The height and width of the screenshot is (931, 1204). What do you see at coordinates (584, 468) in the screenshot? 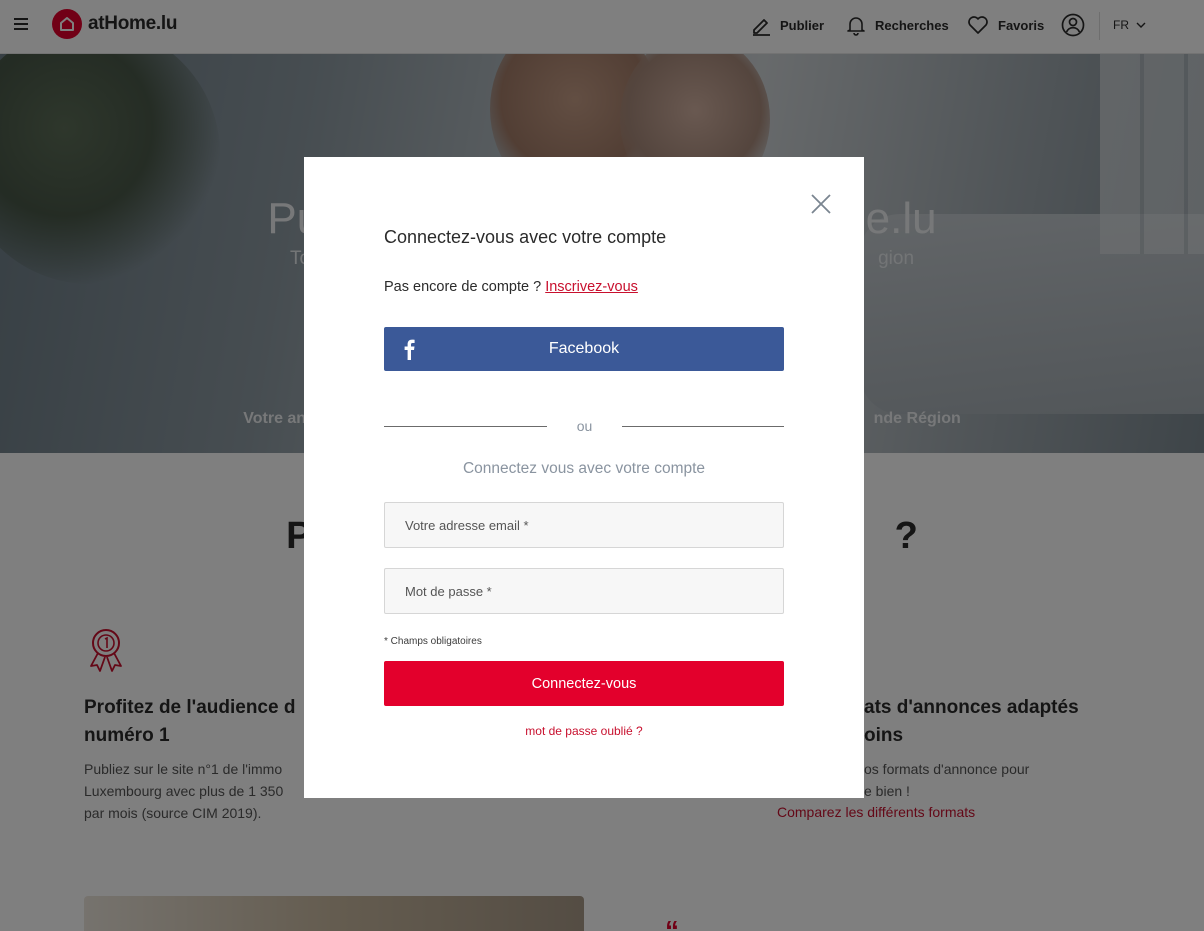
I see `modal-subtitle: Connectez vous avec votre compte` at bounding box center [584, 468].